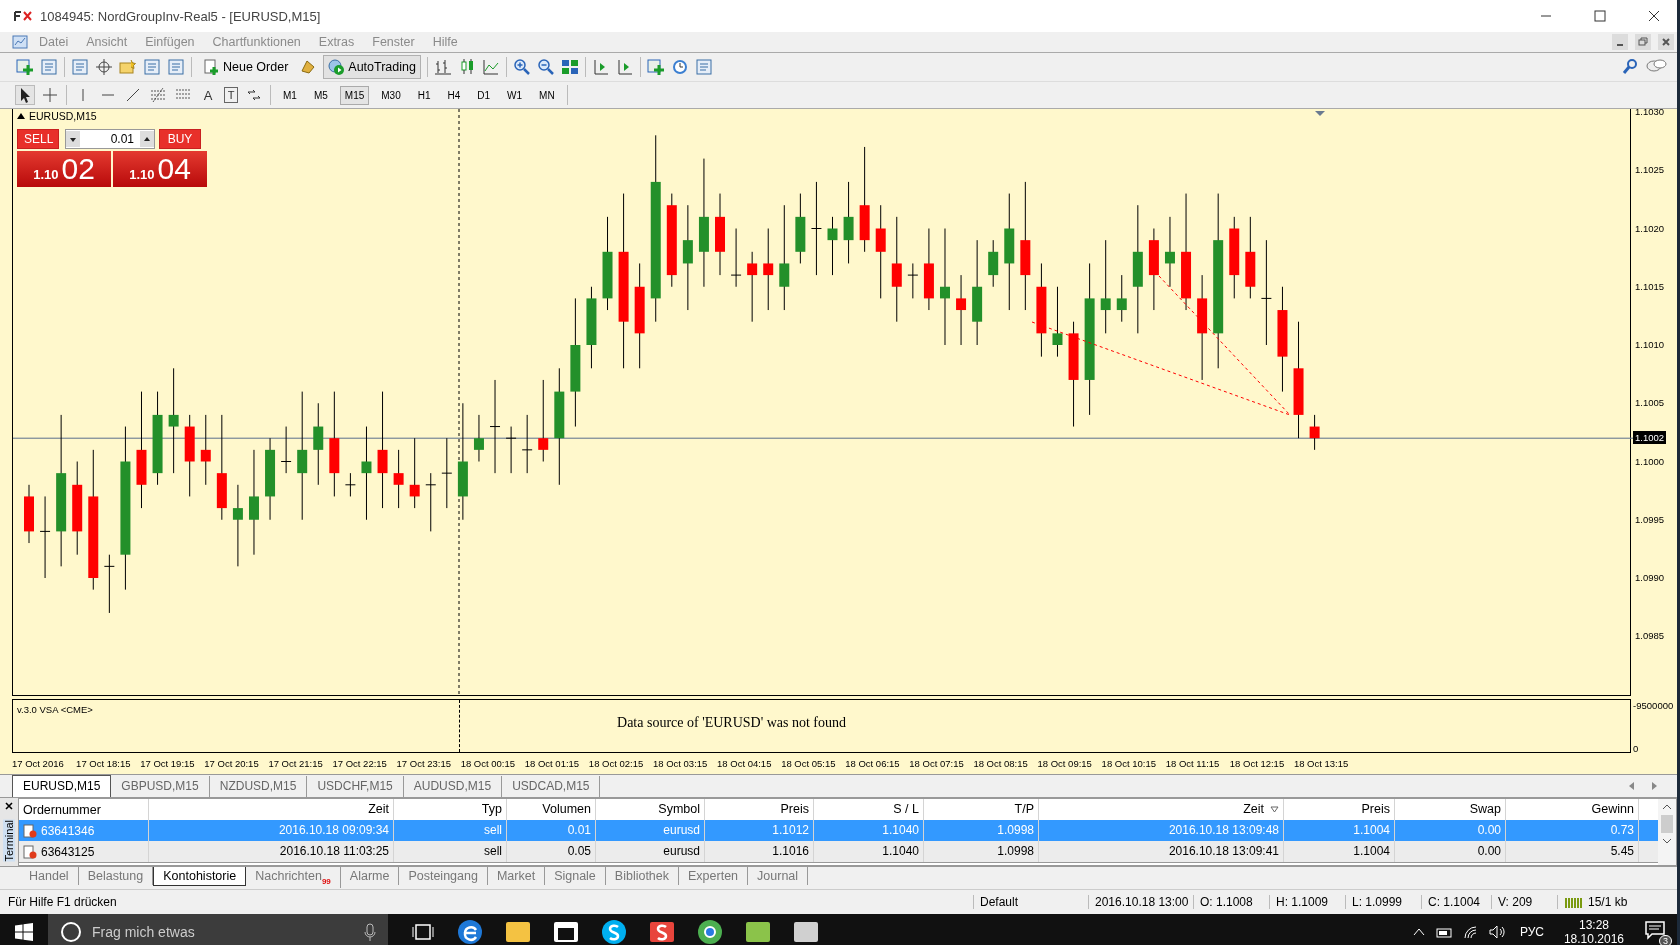 The image size is (1680, 945). Describe the element at coordinates (1524, 902) in the screenshot. I see `status-volume: V: 209` at that location.